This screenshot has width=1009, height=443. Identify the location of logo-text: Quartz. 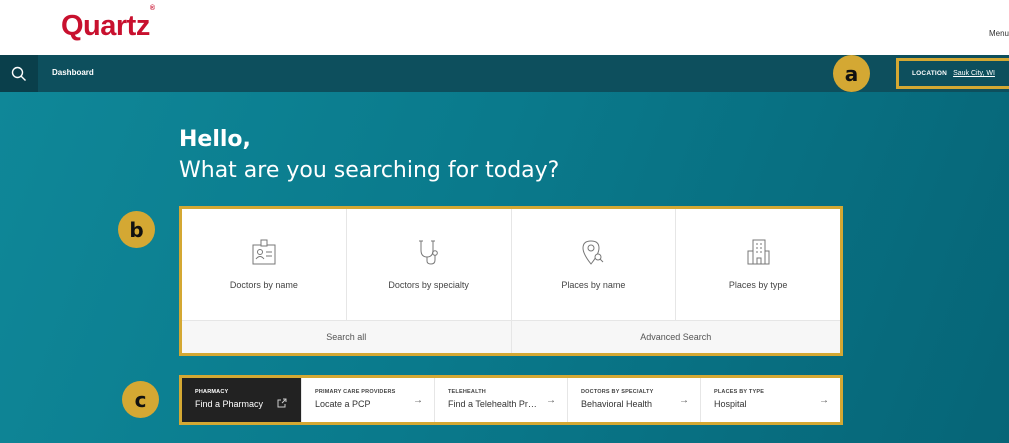
(105, 26).